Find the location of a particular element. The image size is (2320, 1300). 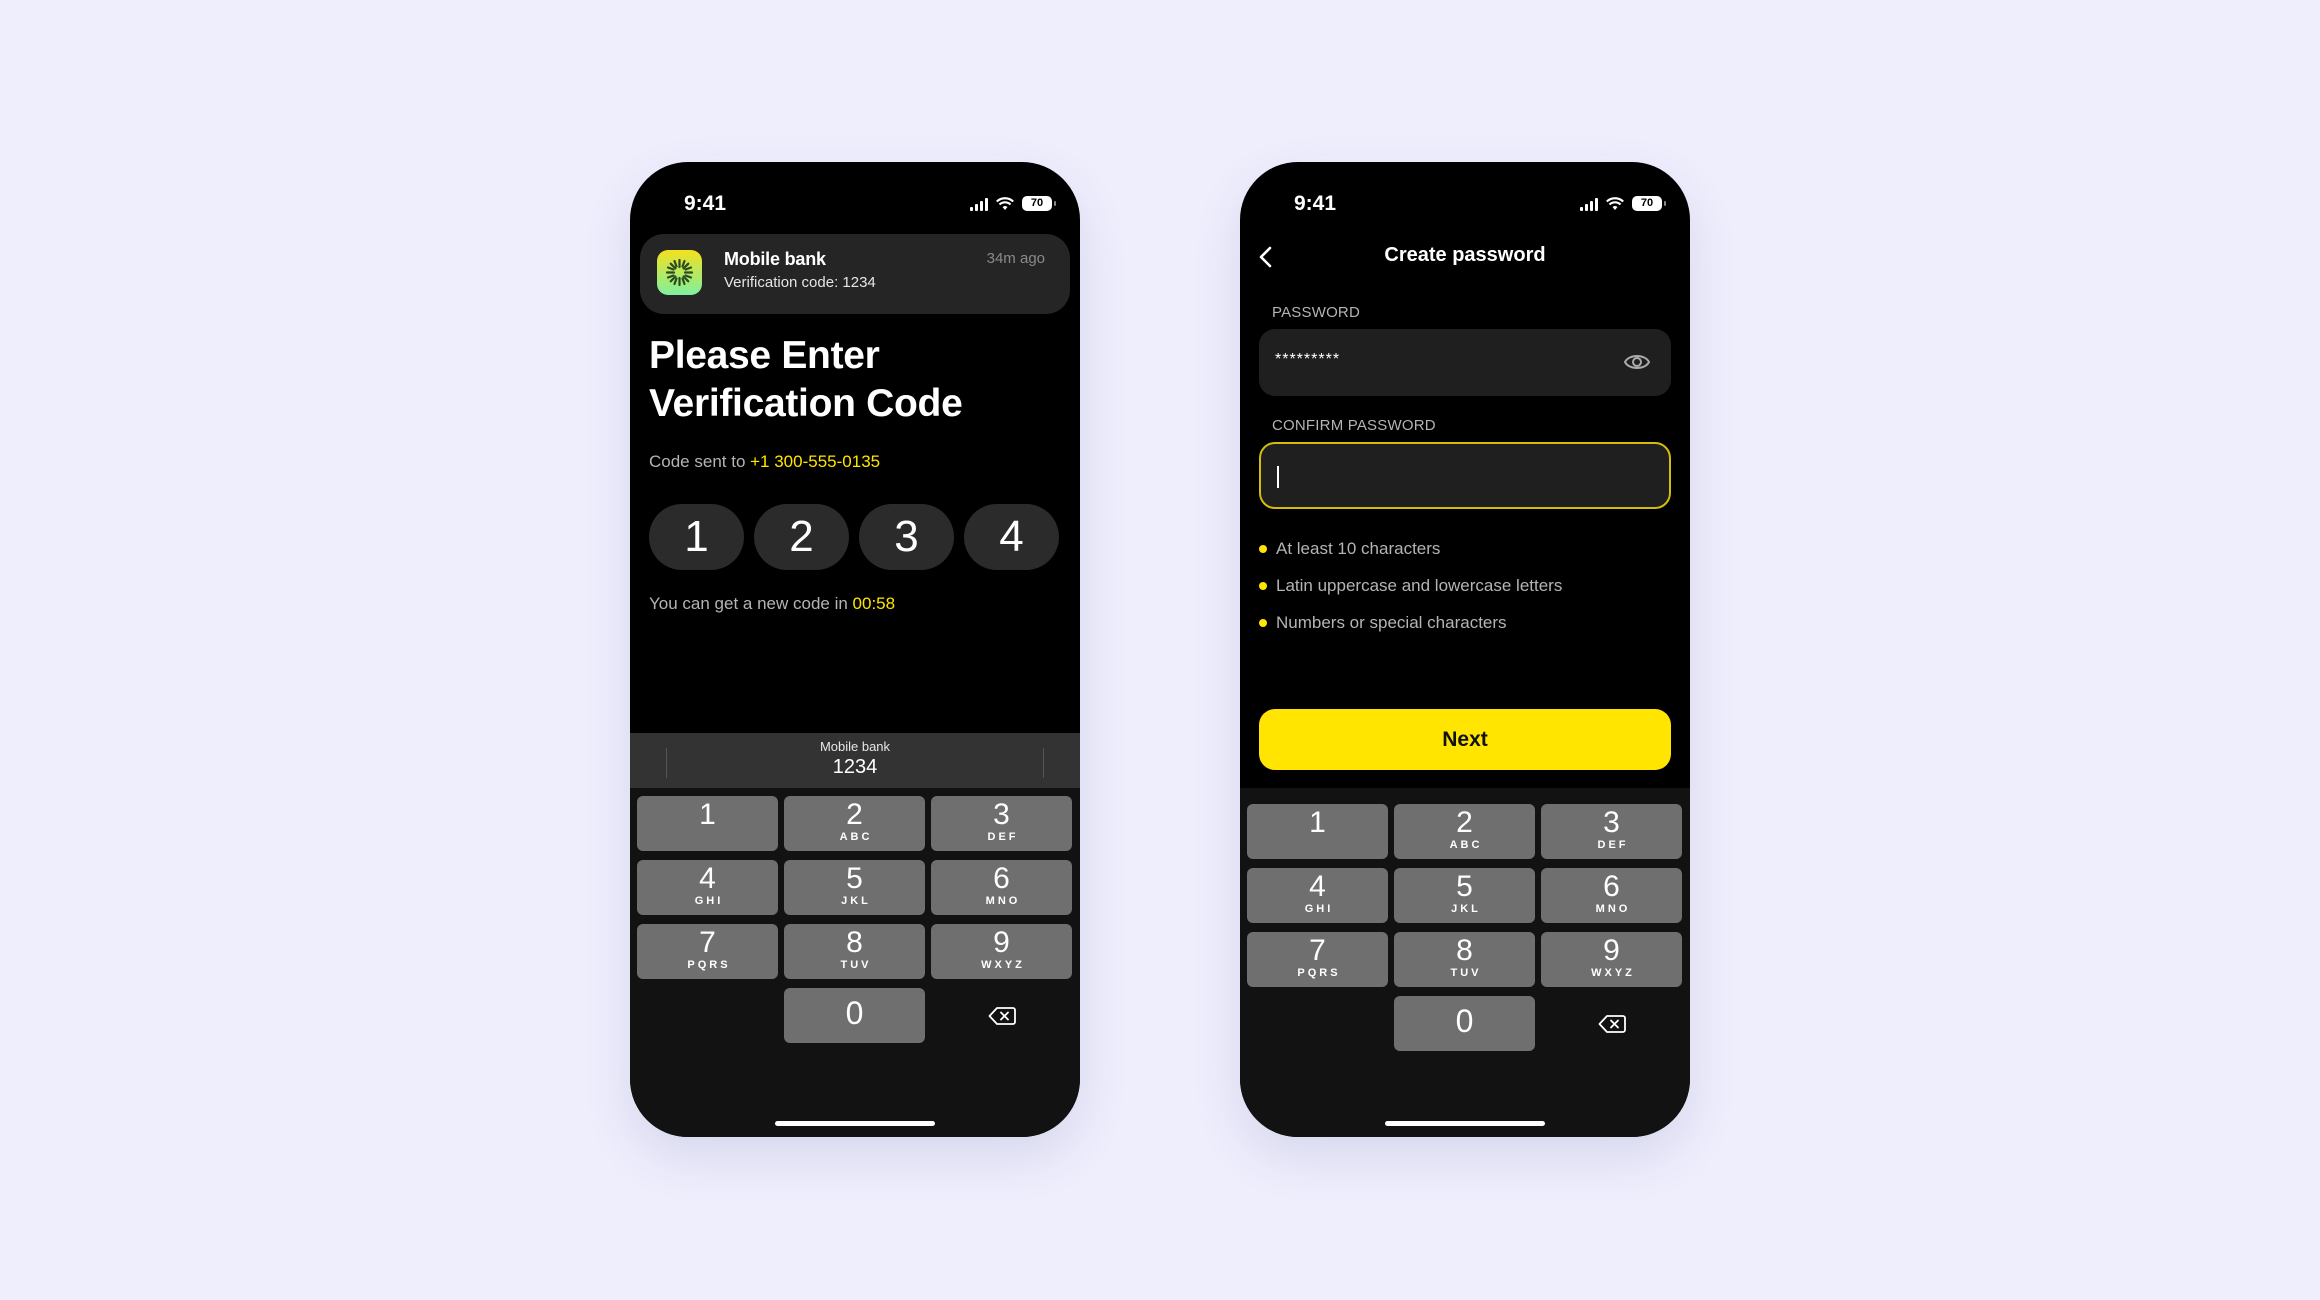

key-letters: ABC is located at coordinates (856, 837).